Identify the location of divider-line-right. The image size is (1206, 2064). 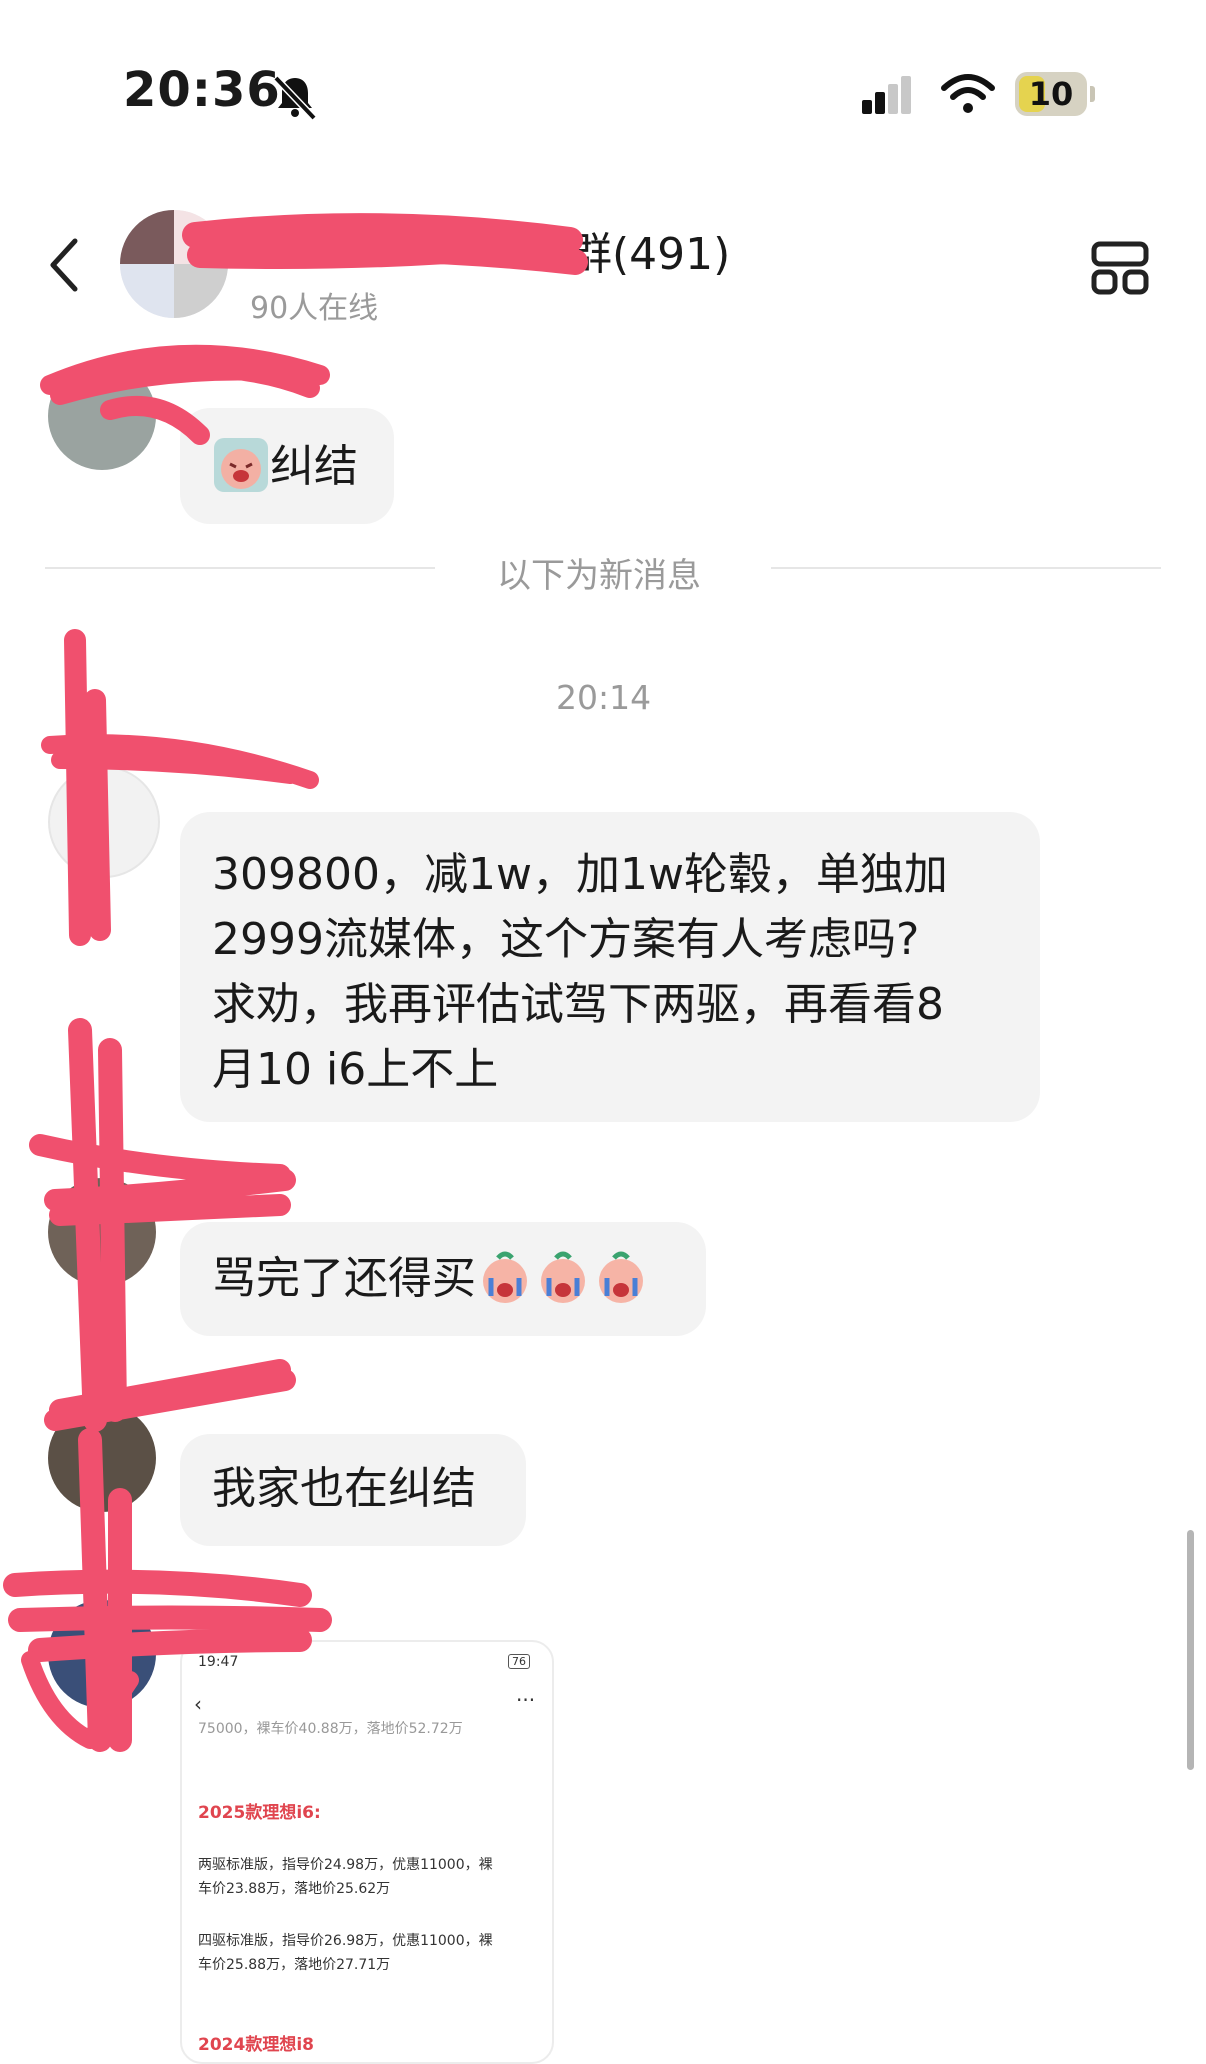
(966, 568).